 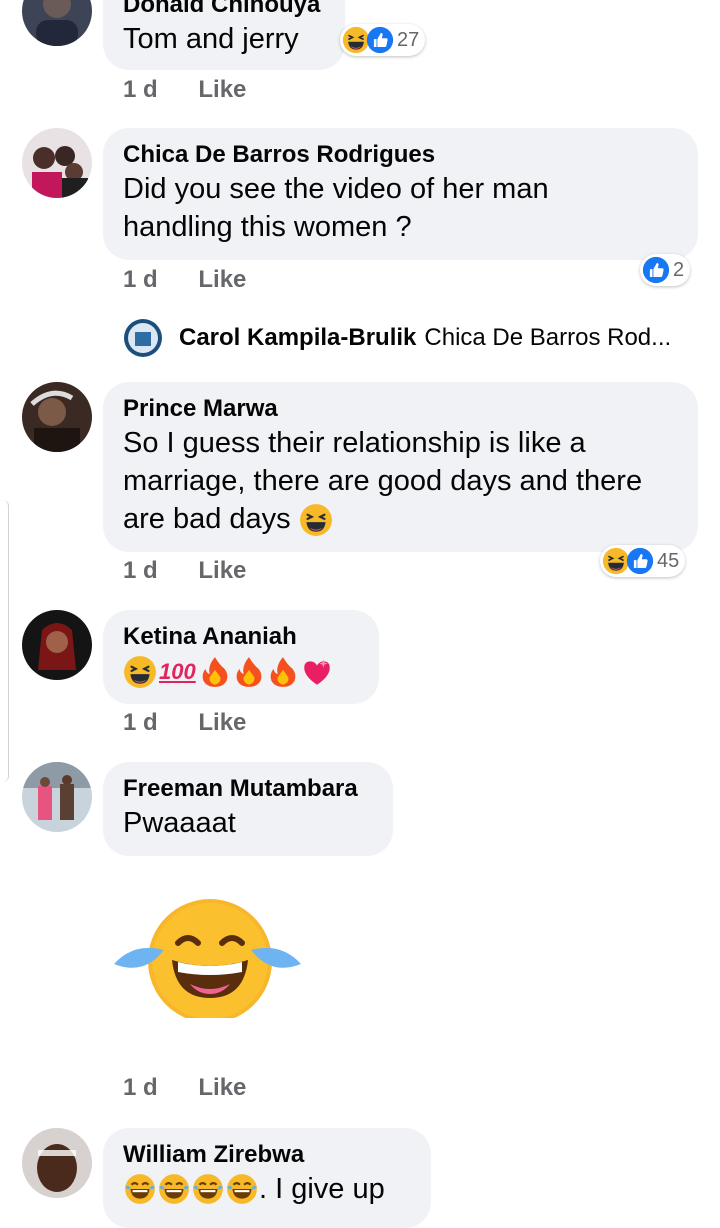 I want to click on reaction-summary: 27, so click(x=383, y=40).